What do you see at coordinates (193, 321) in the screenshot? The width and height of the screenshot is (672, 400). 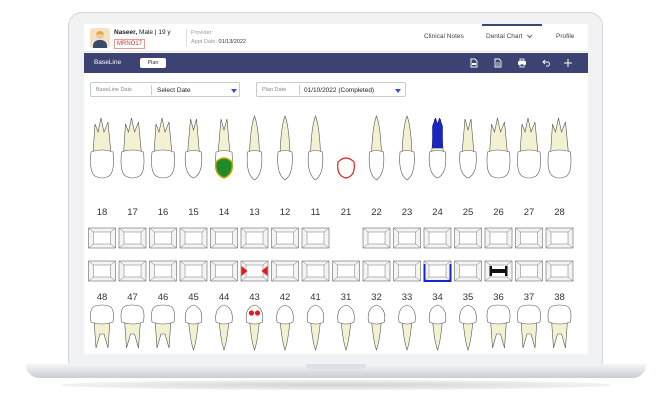 I see `lower-tooth-45: 45` at bounding box center [193, 321].